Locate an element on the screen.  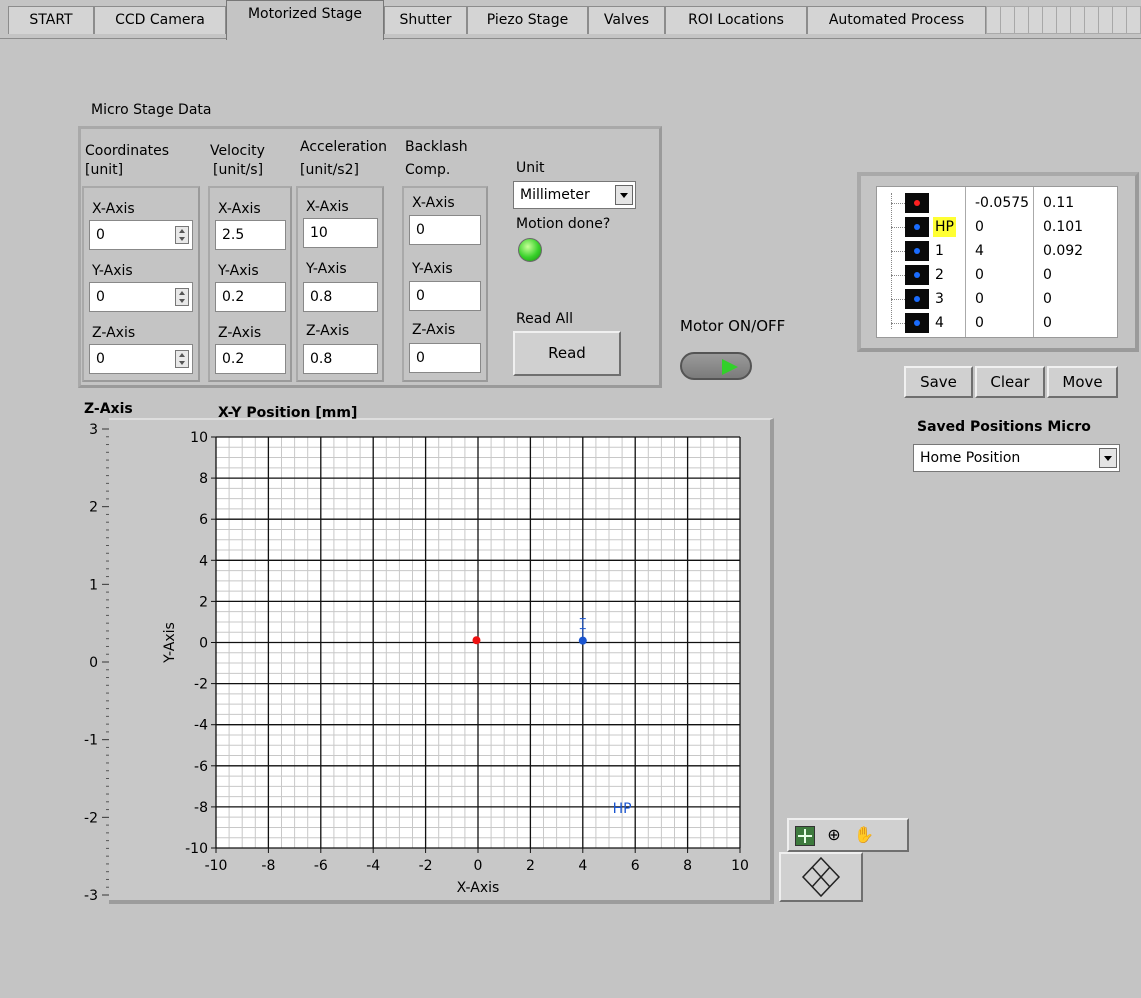
z-tick-label: -3 is located at coordinates (91, 896).